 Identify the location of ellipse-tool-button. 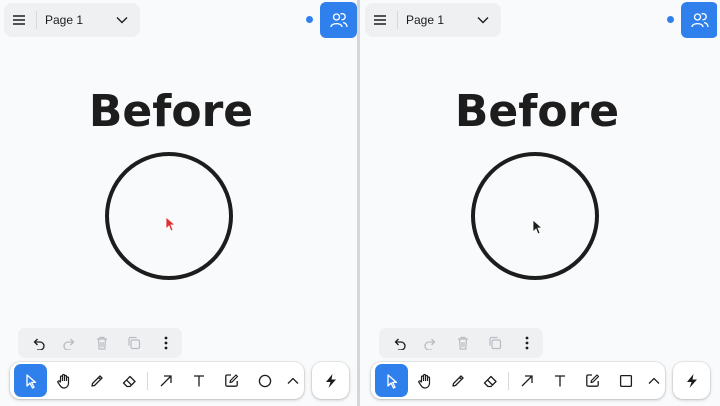
(264, 380).